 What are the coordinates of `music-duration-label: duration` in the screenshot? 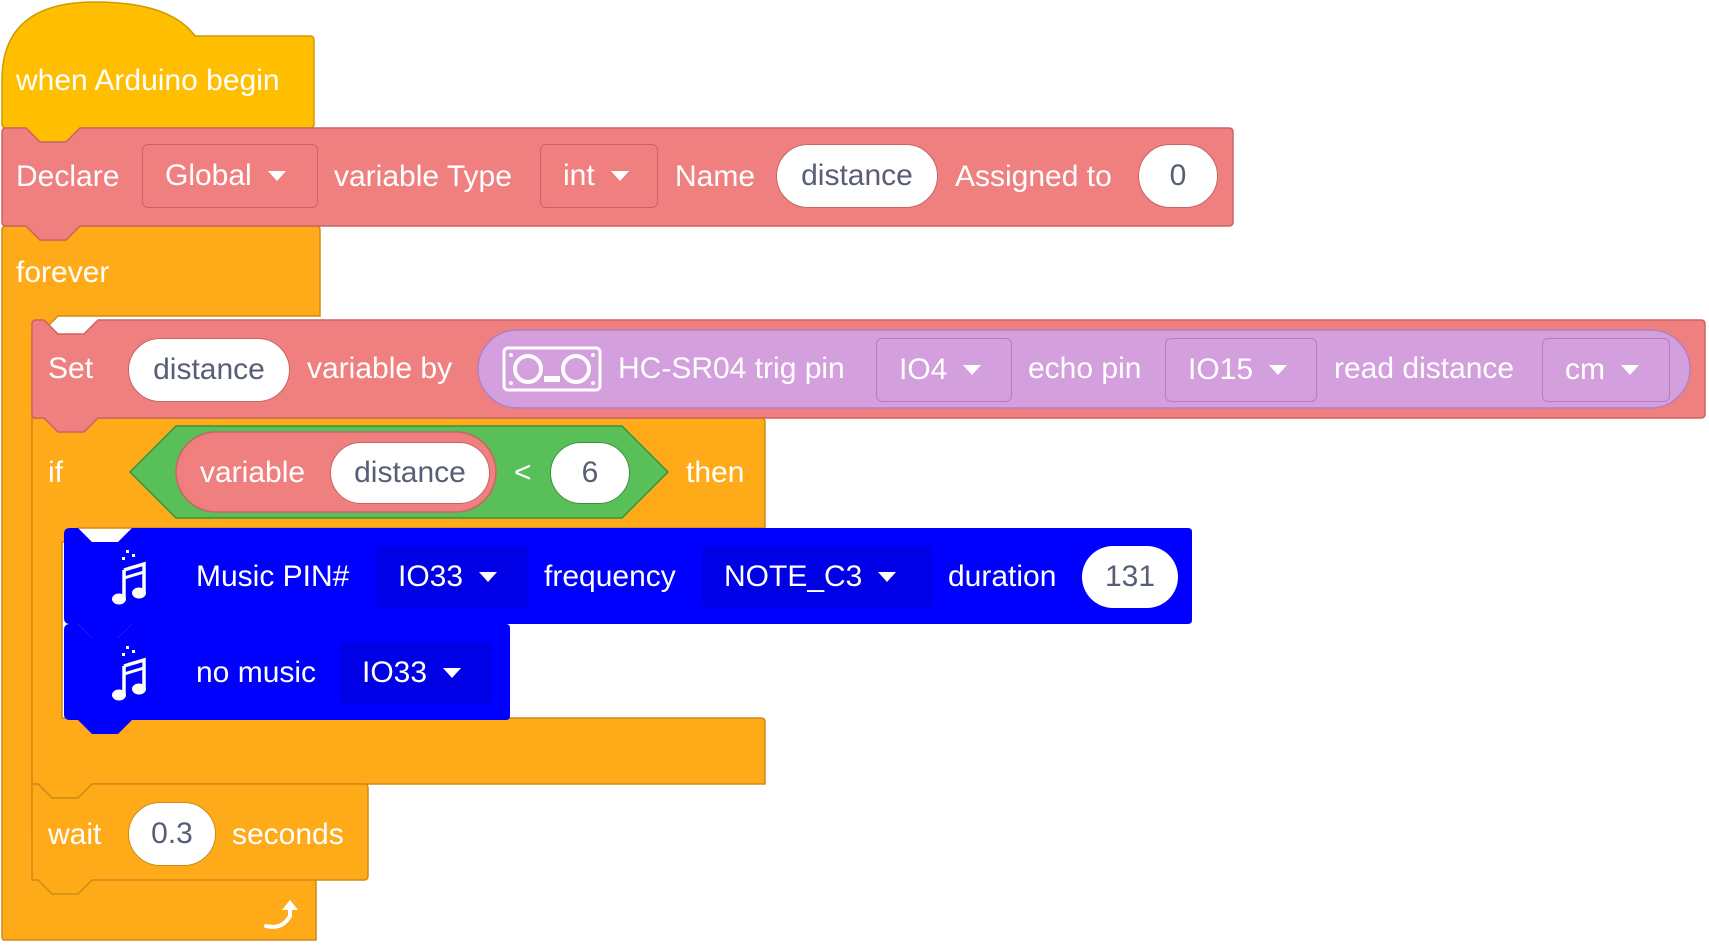 It's located at (1002, 576).